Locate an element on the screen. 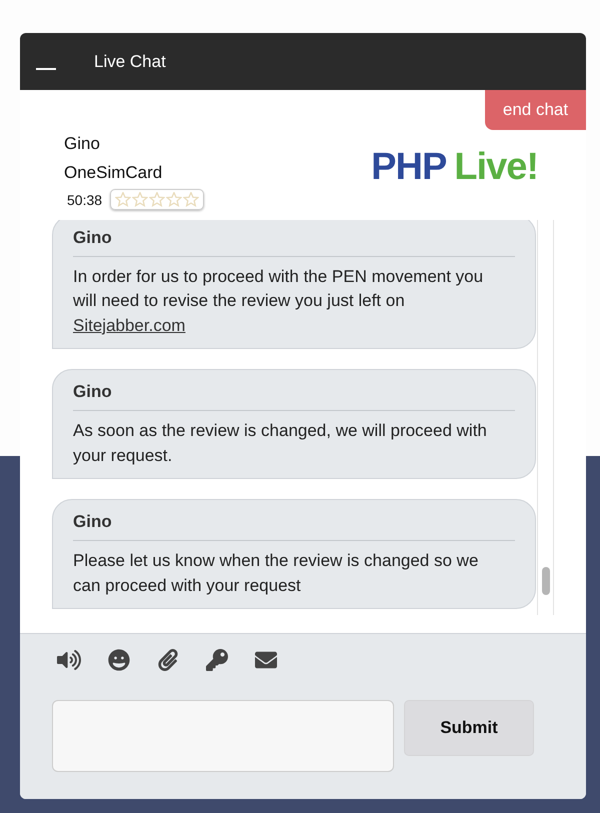  message-text: In order for us to proceed with the PEN movement you will need to revise the review you just left on Sitejabber.com is located at coordinates (278, 301).